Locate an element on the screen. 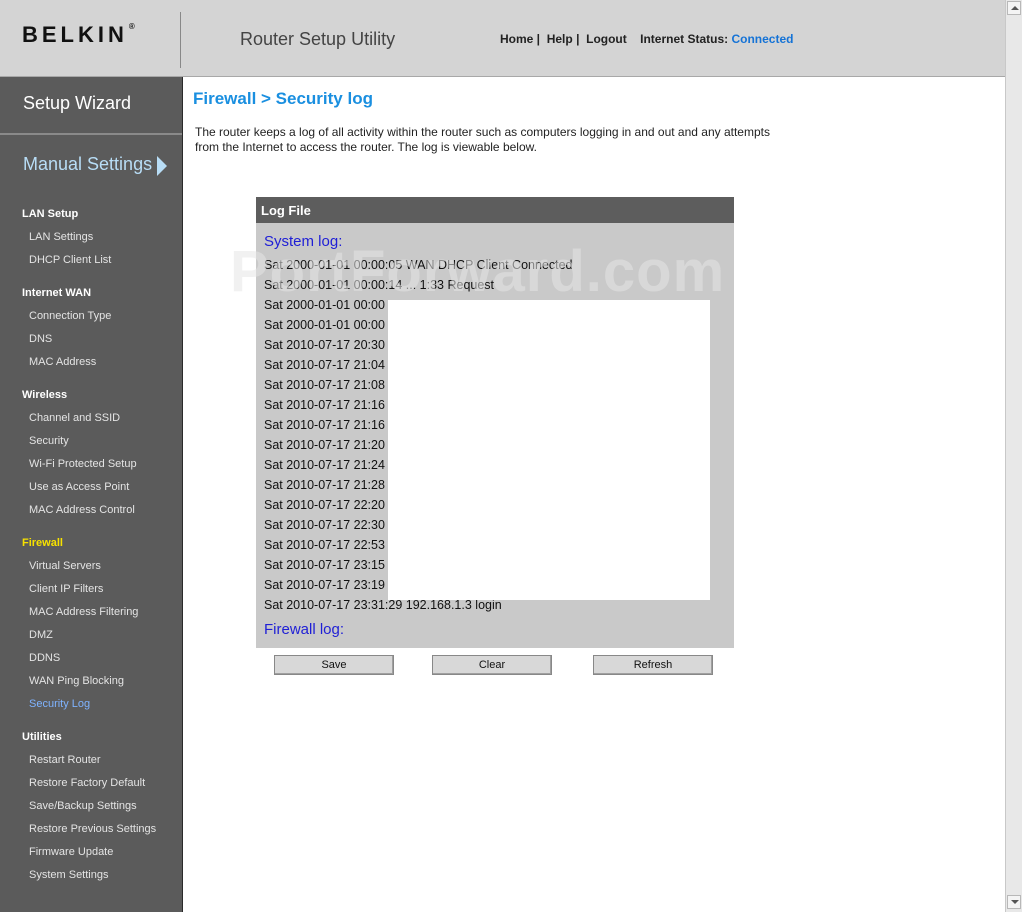 Image resolution: width=1022 pixels, height=912 pixels. sidebar-item-system-settings: System Settings is located at coordinates (68, 875).